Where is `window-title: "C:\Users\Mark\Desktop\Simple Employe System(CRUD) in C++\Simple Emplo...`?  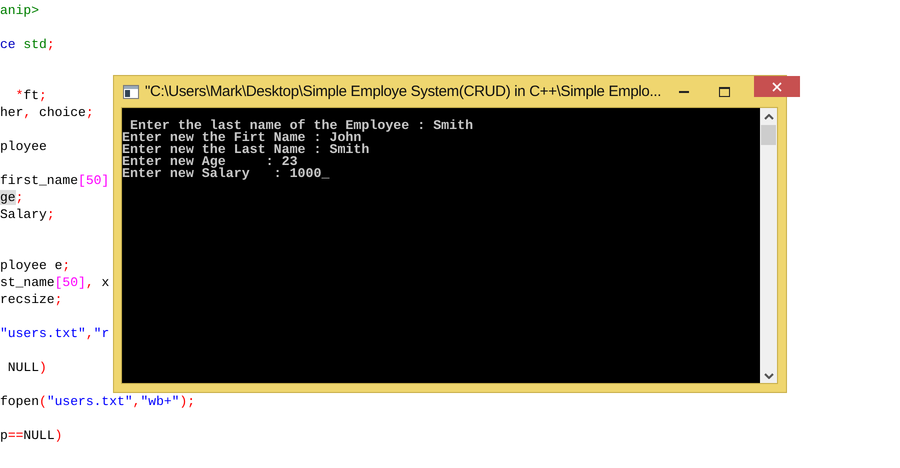 window-title: "C:\Users\Mark\Desktop\Simple Employe System(CRUD) in C++\Simple Emplo... is located at coordinates (403, 91).